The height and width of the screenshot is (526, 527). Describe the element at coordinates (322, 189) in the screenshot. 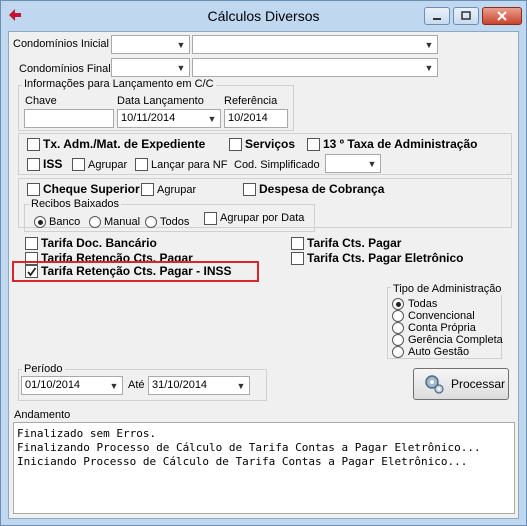

I see `despesa-cobranca-label: Despesa de Cobrança` at that location.